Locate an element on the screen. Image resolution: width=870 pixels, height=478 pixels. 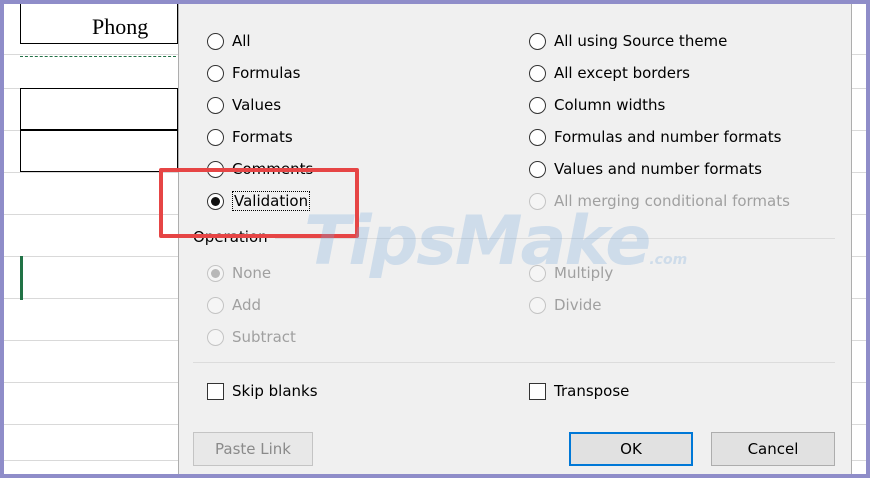
radio-paste-values: Values is located at coordinates (244, 105).